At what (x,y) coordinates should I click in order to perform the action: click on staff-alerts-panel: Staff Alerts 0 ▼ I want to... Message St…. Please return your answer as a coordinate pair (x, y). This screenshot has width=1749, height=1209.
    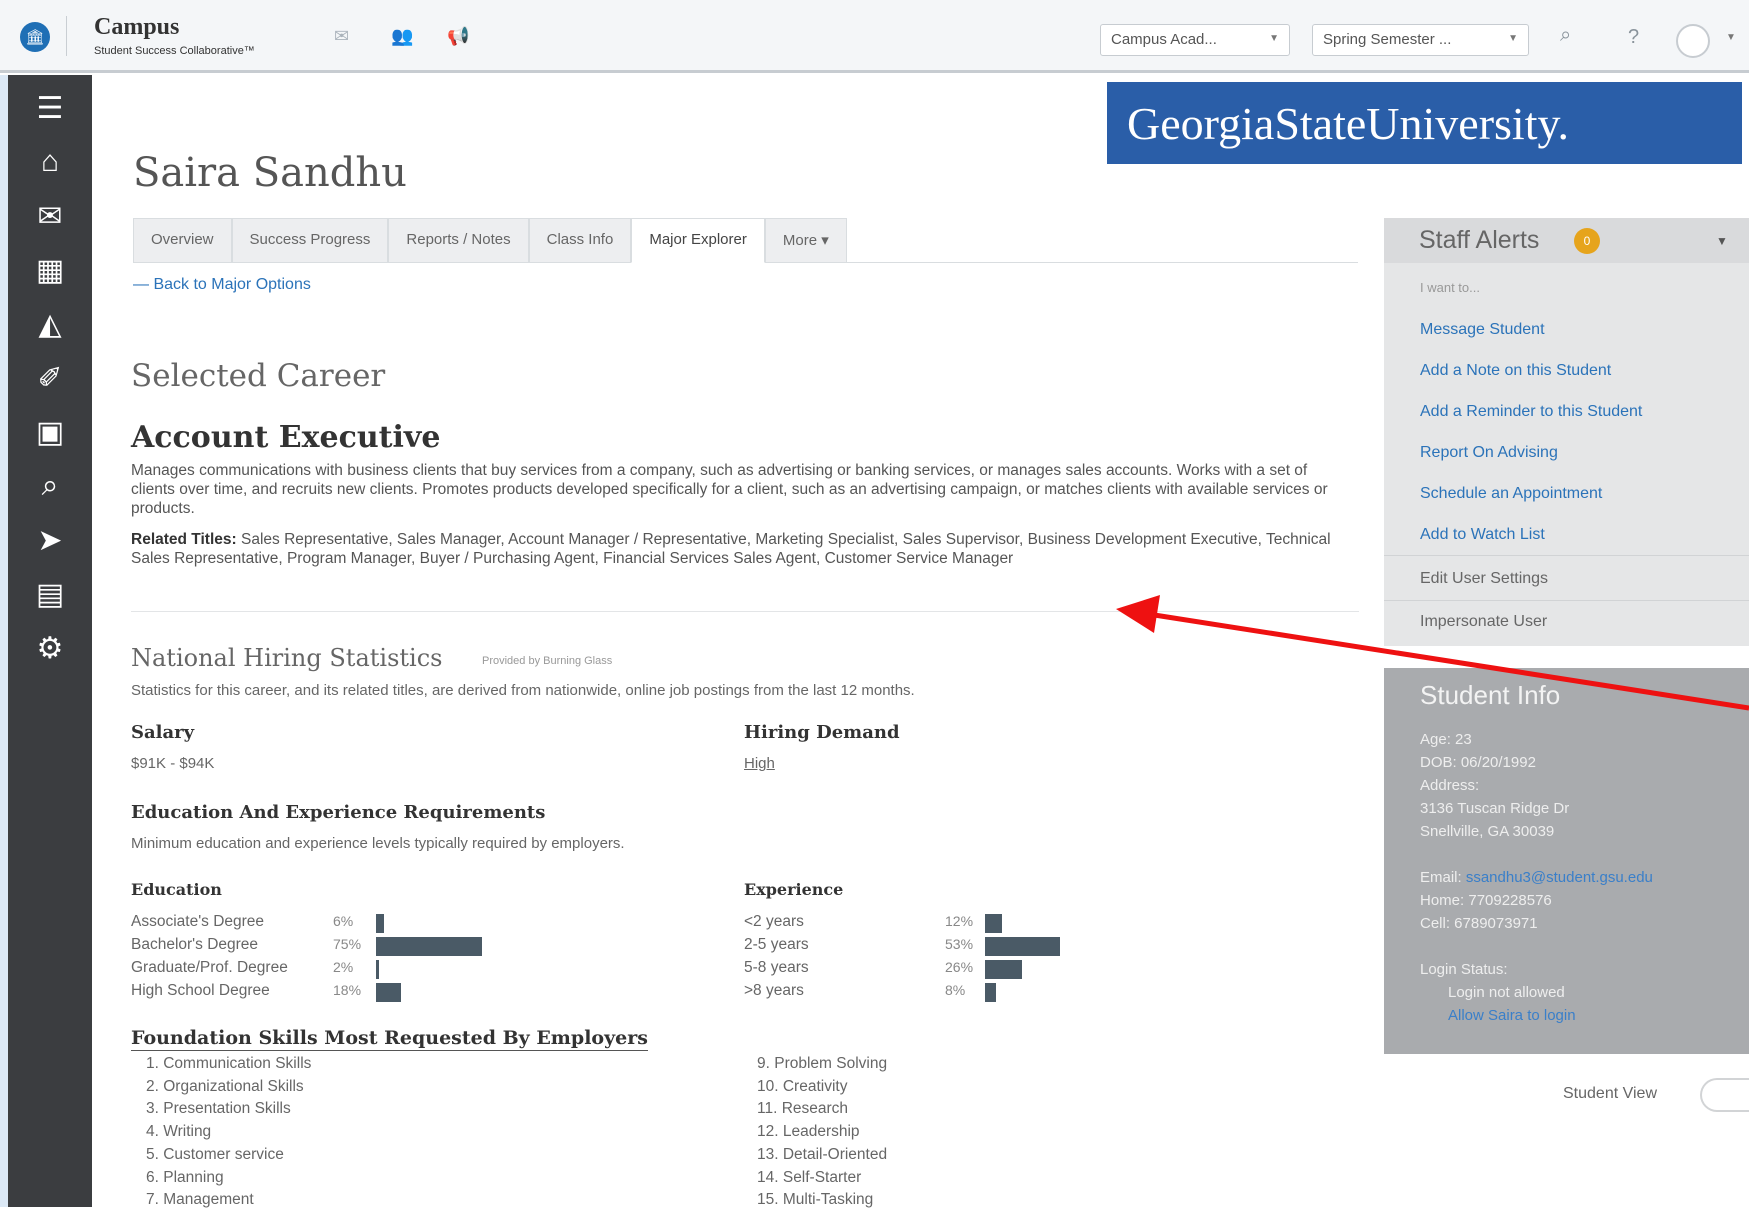
    Looking at the image, I should click on (1566, 432).